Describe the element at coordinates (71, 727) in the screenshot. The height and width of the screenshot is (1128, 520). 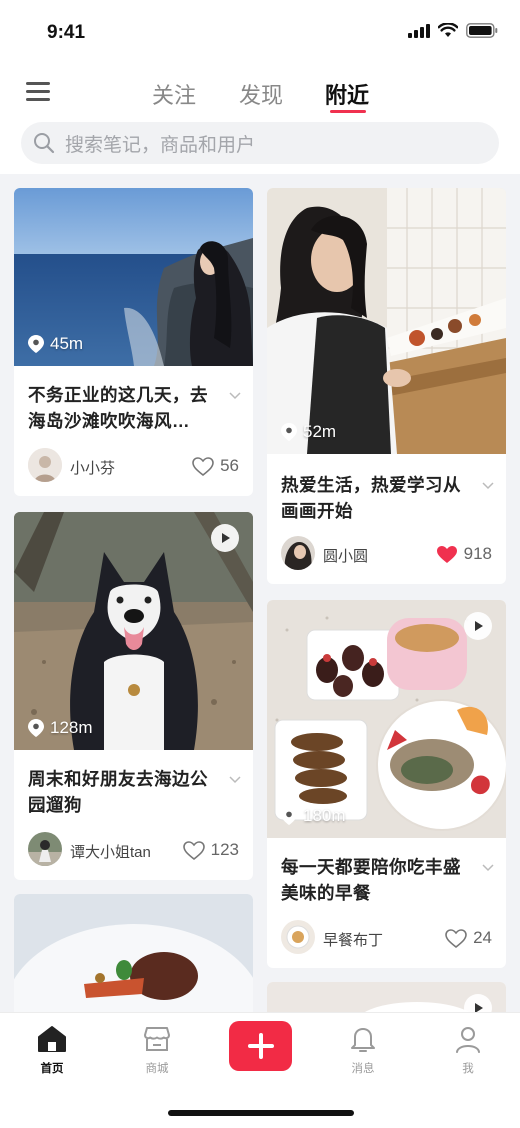
I see `distance-text: 128m` at that location.